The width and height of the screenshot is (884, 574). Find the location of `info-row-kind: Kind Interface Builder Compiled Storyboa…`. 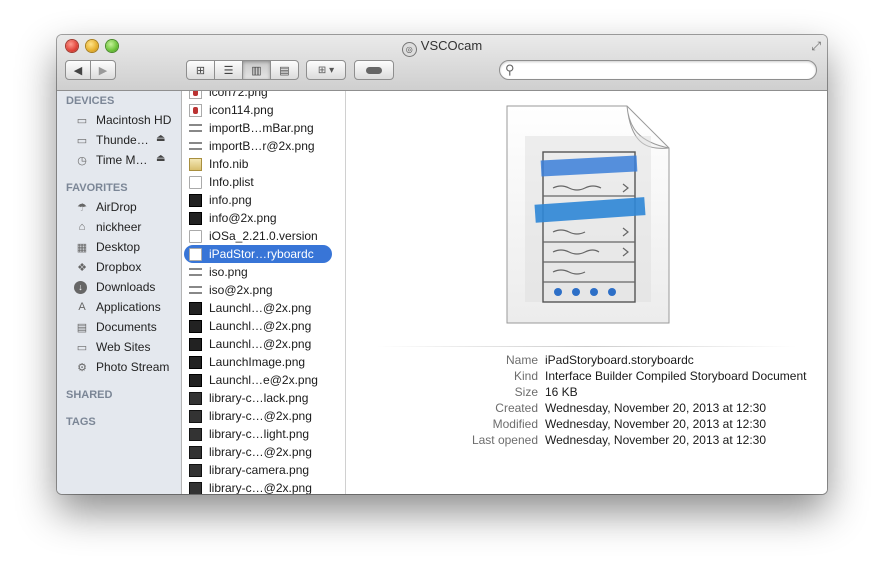

info-row-kind: Kind Interface Builder Compiled Storyboa… is located at coordinates (586, 377).